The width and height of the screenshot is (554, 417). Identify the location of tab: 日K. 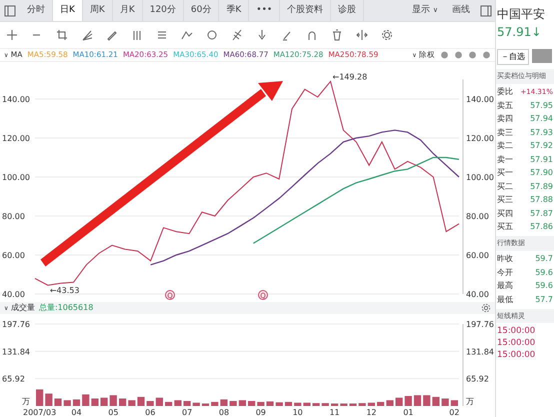
(68, 10).